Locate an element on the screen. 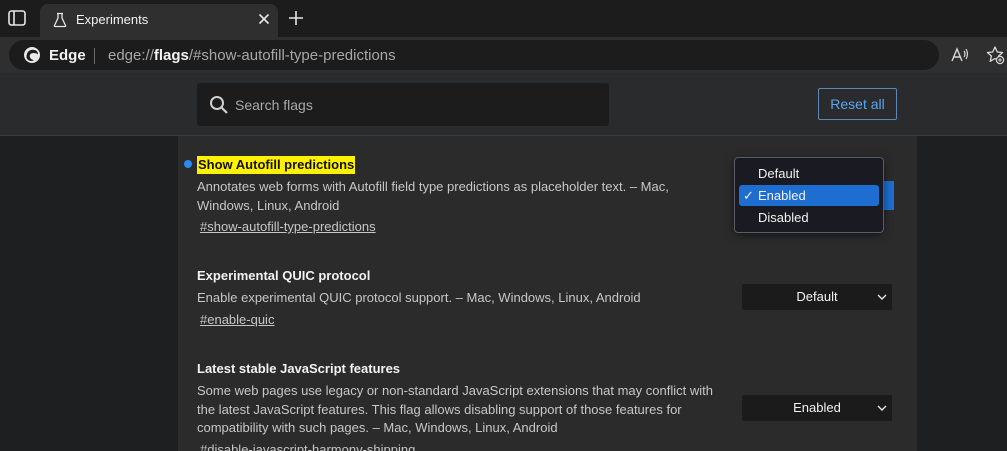 The height and width of the screenshot is (451, 1007). dropdown-option-disabled: Disabled is located at coordinates (809, 217).